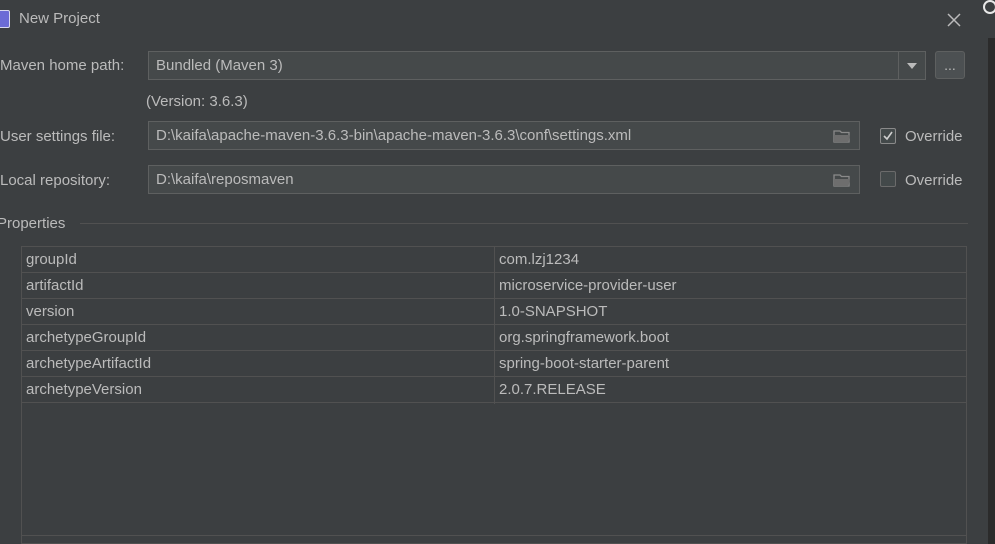  Describe the element at coordinates (59, 18) in the screenshot. I see `window-title: New Project` at that location.